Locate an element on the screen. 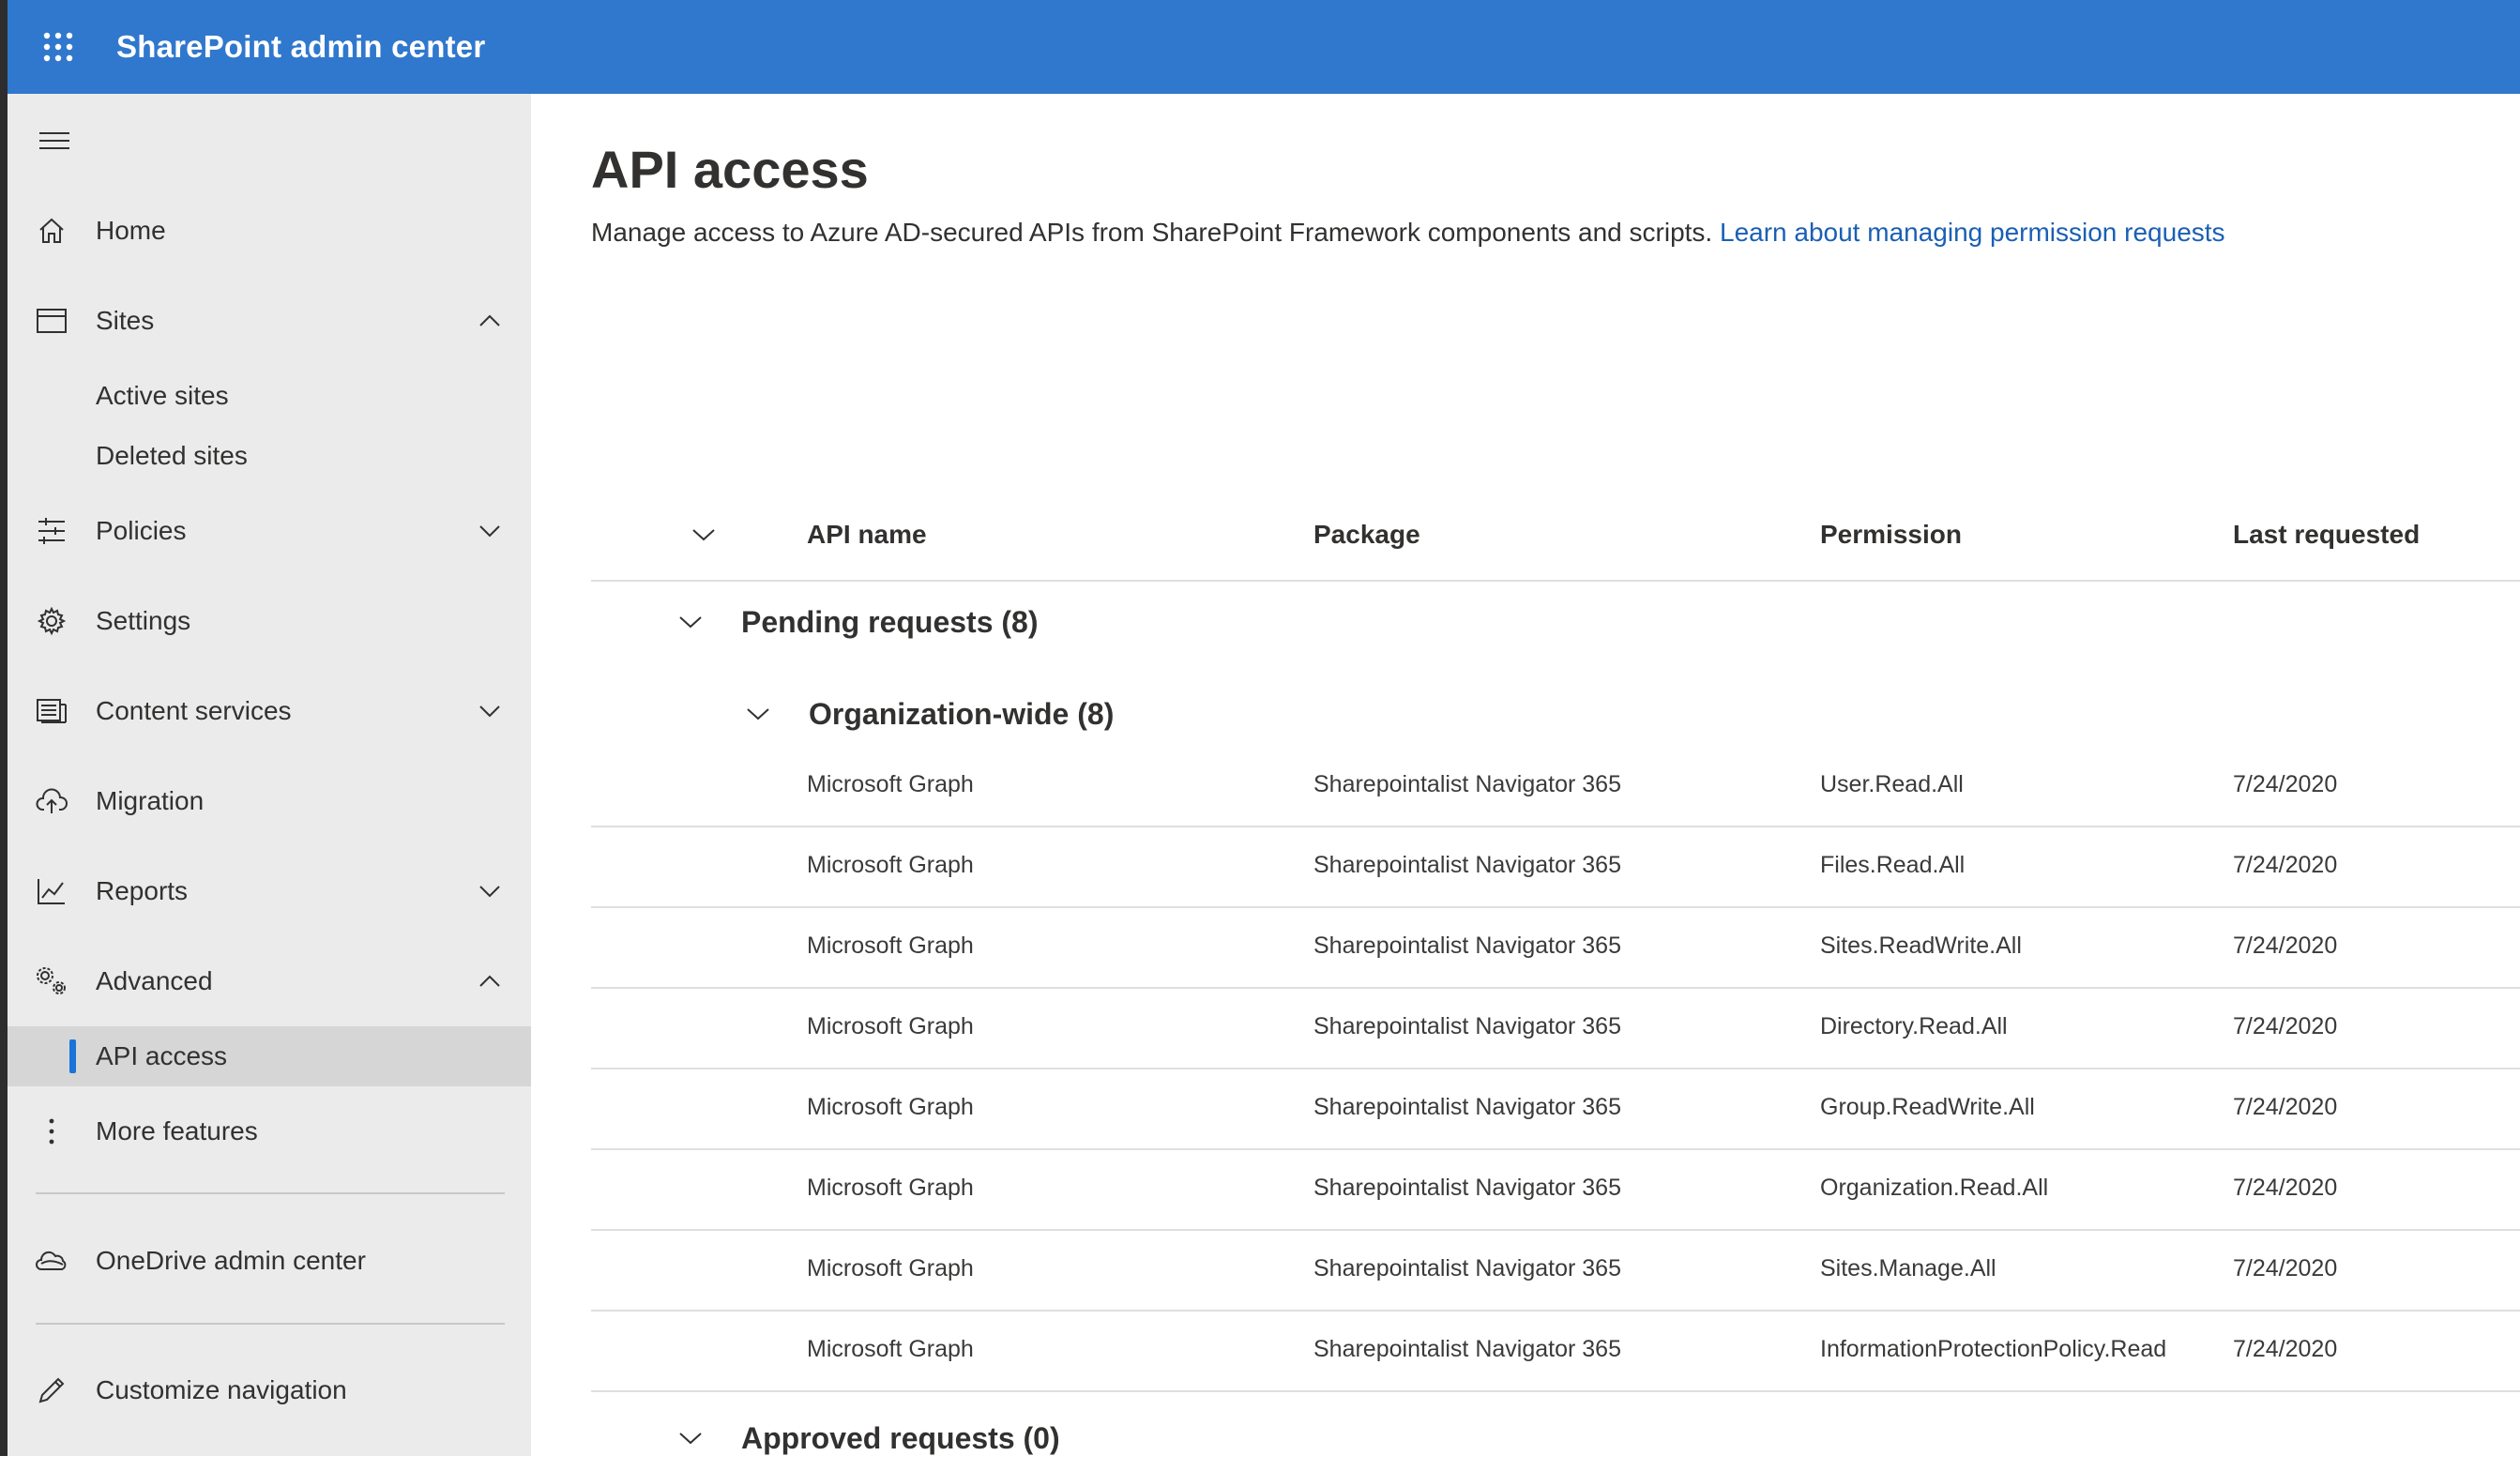 The width and height of the screenshot is (2520, 1471). nav-item-migration: Migration is located at coordinates (269, 801).